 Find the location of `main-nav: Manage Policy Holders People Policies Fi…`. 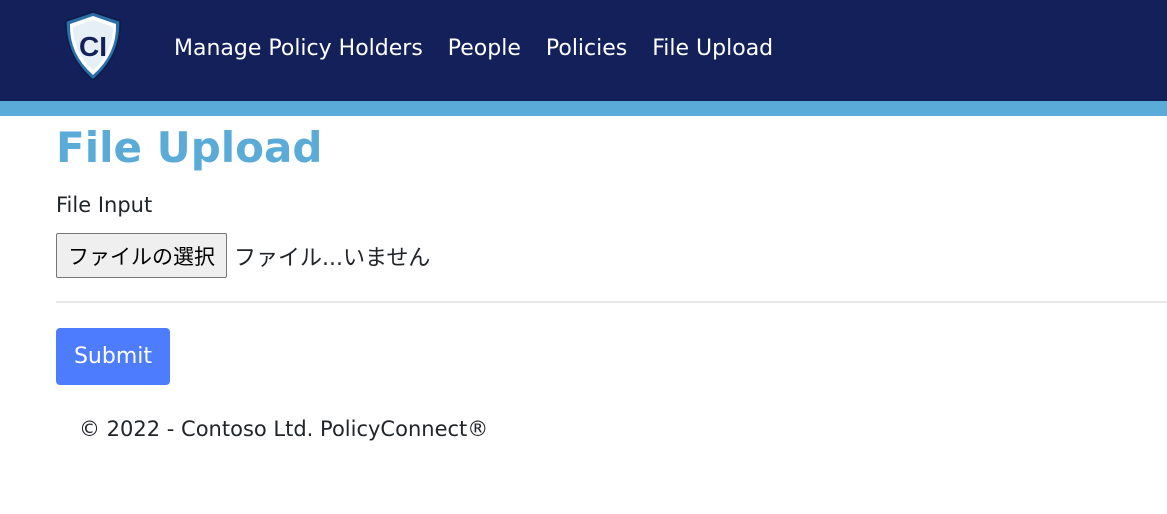

main-nav: Manage Policy Holders People Policies Fi… is located at coordinates (473, 49).